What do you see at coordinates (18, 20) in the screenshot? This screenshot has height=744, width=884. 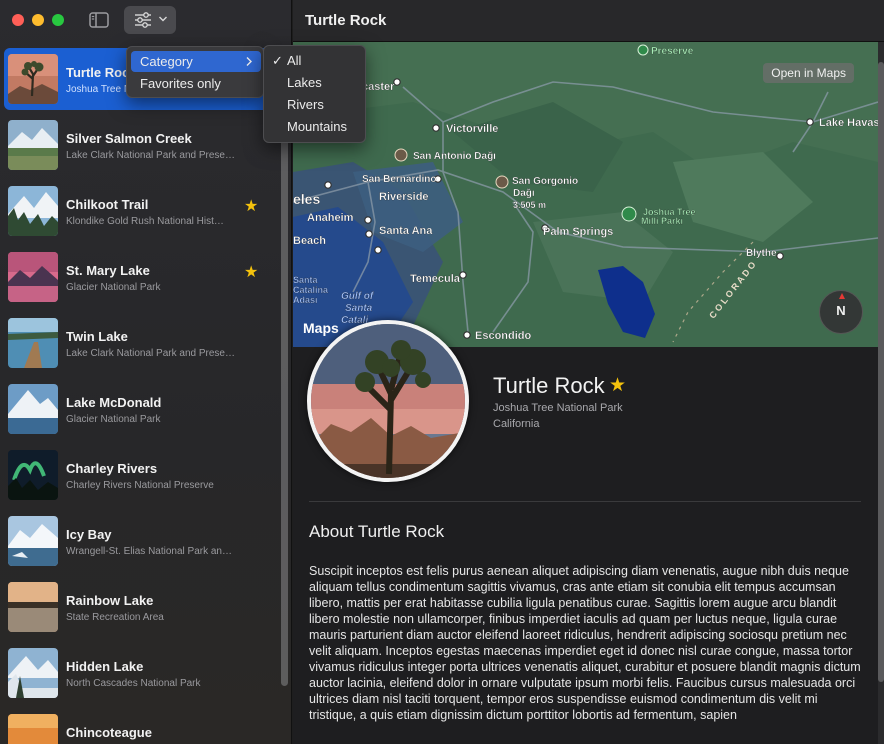 I see `close-window-button` at bounding box center [18, 20].